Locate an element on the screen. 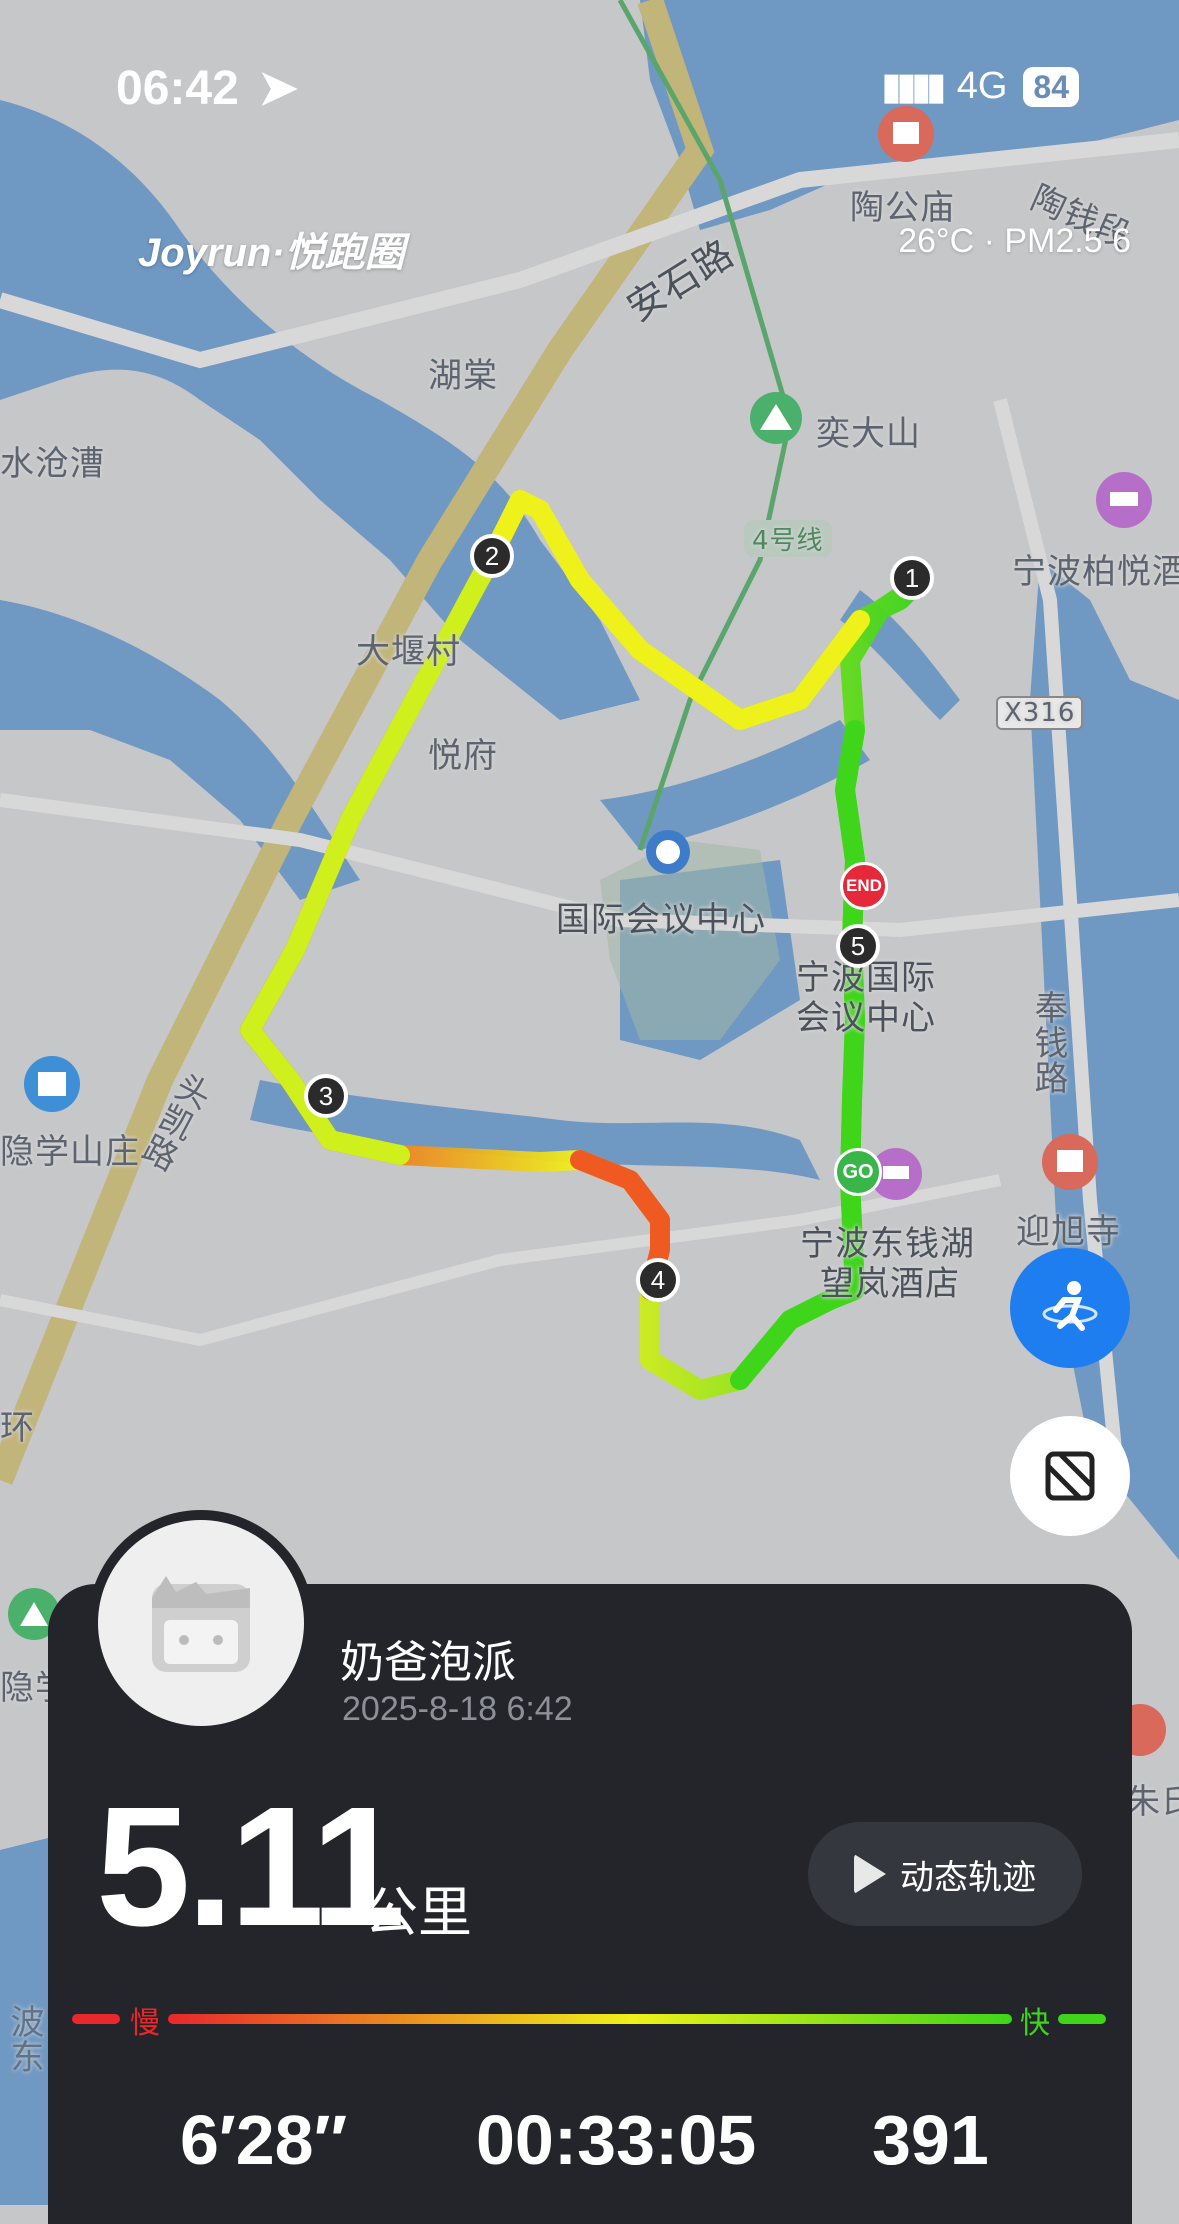 This screenshot has height=2224, width=1179. slow-label: 慢 is located at coordinates (145, 2023).